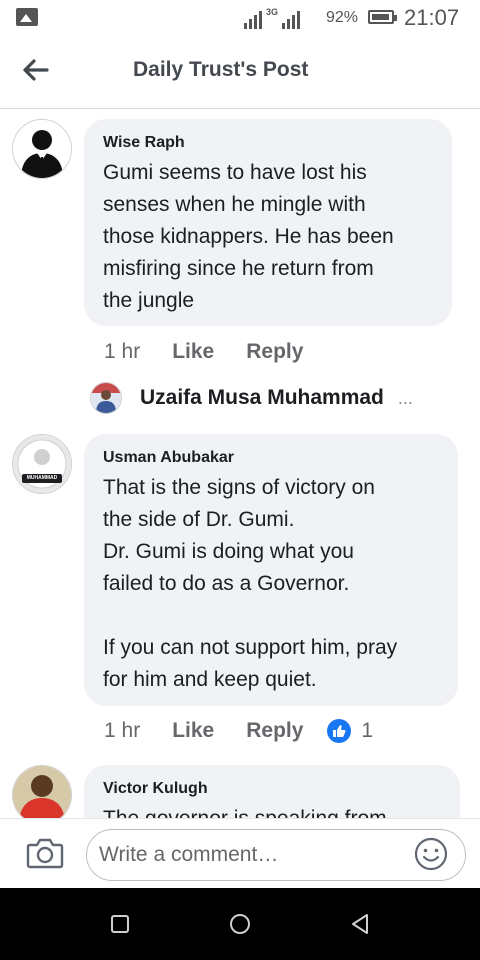  Describe the element at coordinates (272, 18) in the screenshot. I see `signal-icons: 3G` at that location.